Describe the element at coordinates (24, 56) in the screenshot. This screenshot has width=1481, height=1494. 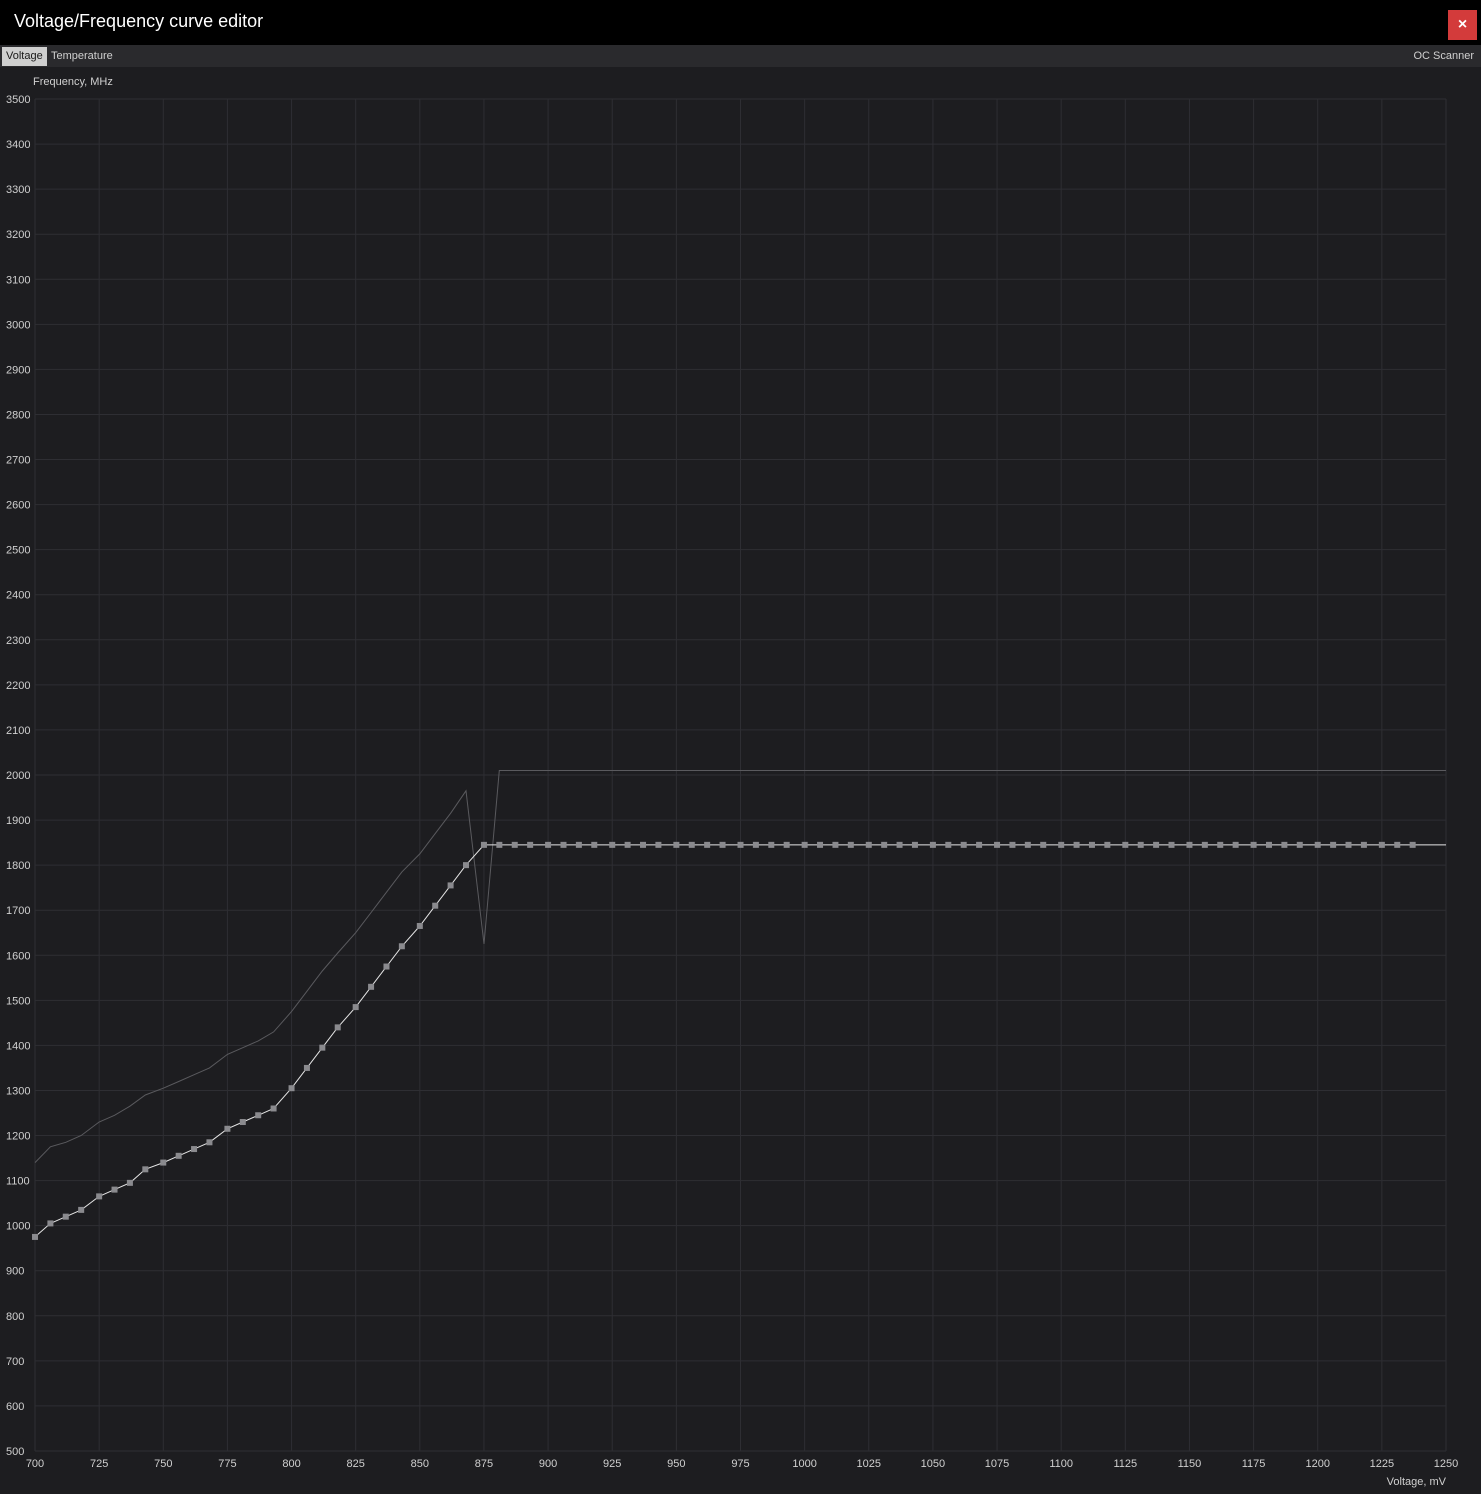
I see `tab-voltage: Voltage` at that location.